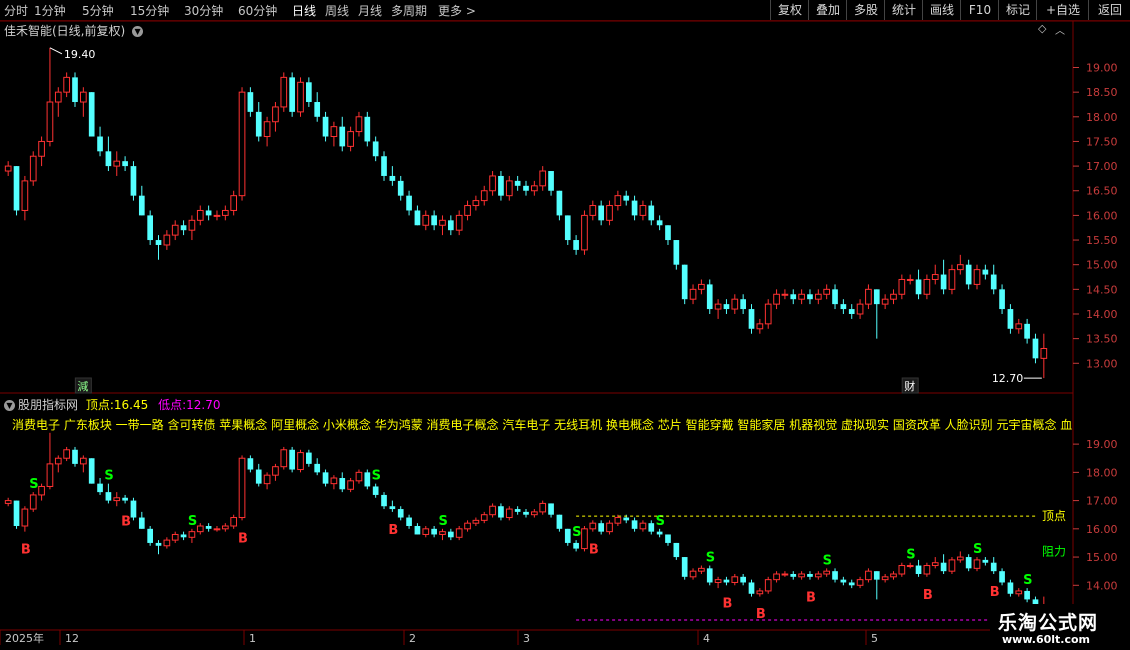 This screenshot has height=650, width=1130. I want to click on indicator-axis-label: 19.00, so click(1102, 444).